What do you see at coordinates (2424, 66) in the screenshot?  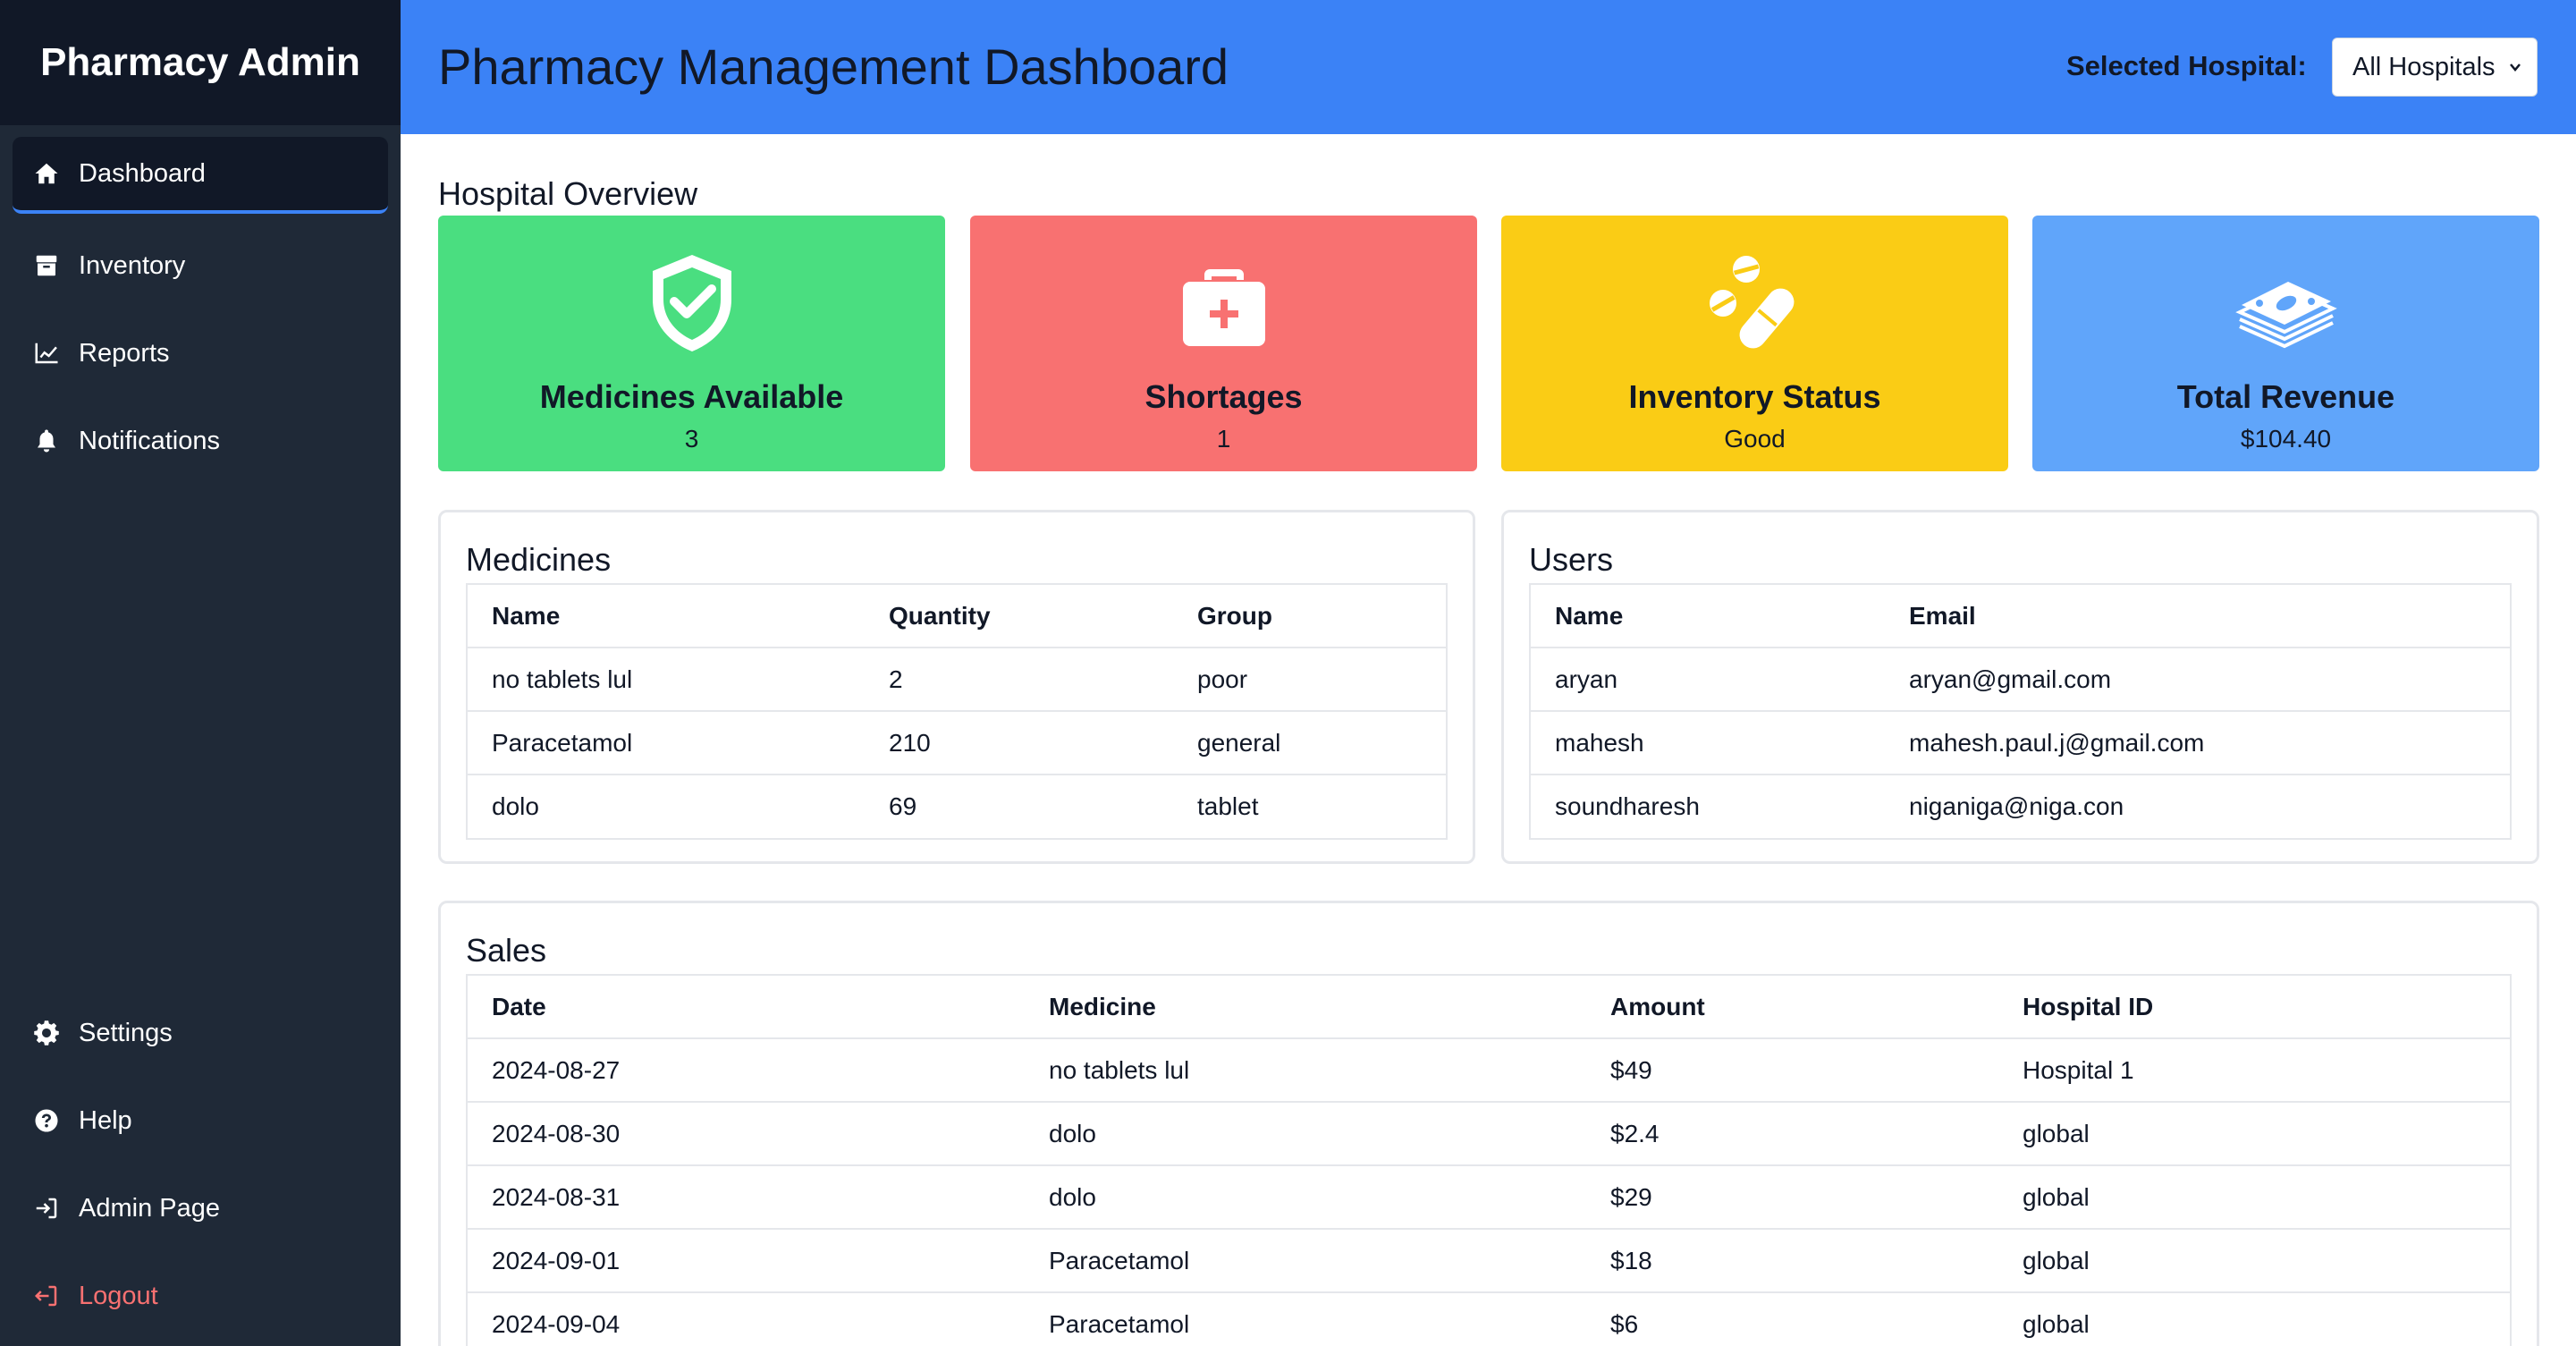 I see `hospital-select-value: All Hospitals` at bounding box center [2424, 66].